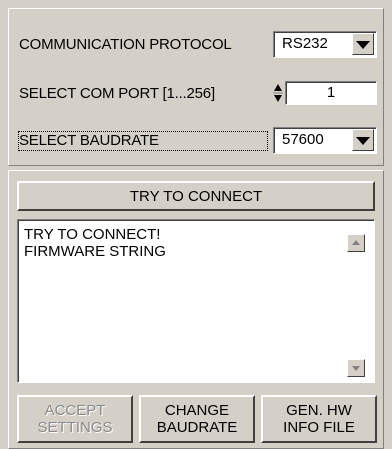  What do you see at coordinates (303, 139) in the screenshot?
I see `baudrate-value: 57600` at bounding box center [303, 139].